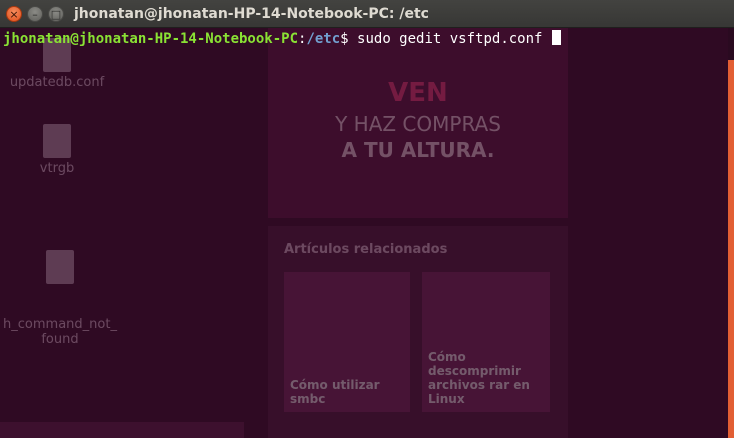  I want to click on minimize-button: –, so click(35, 14).